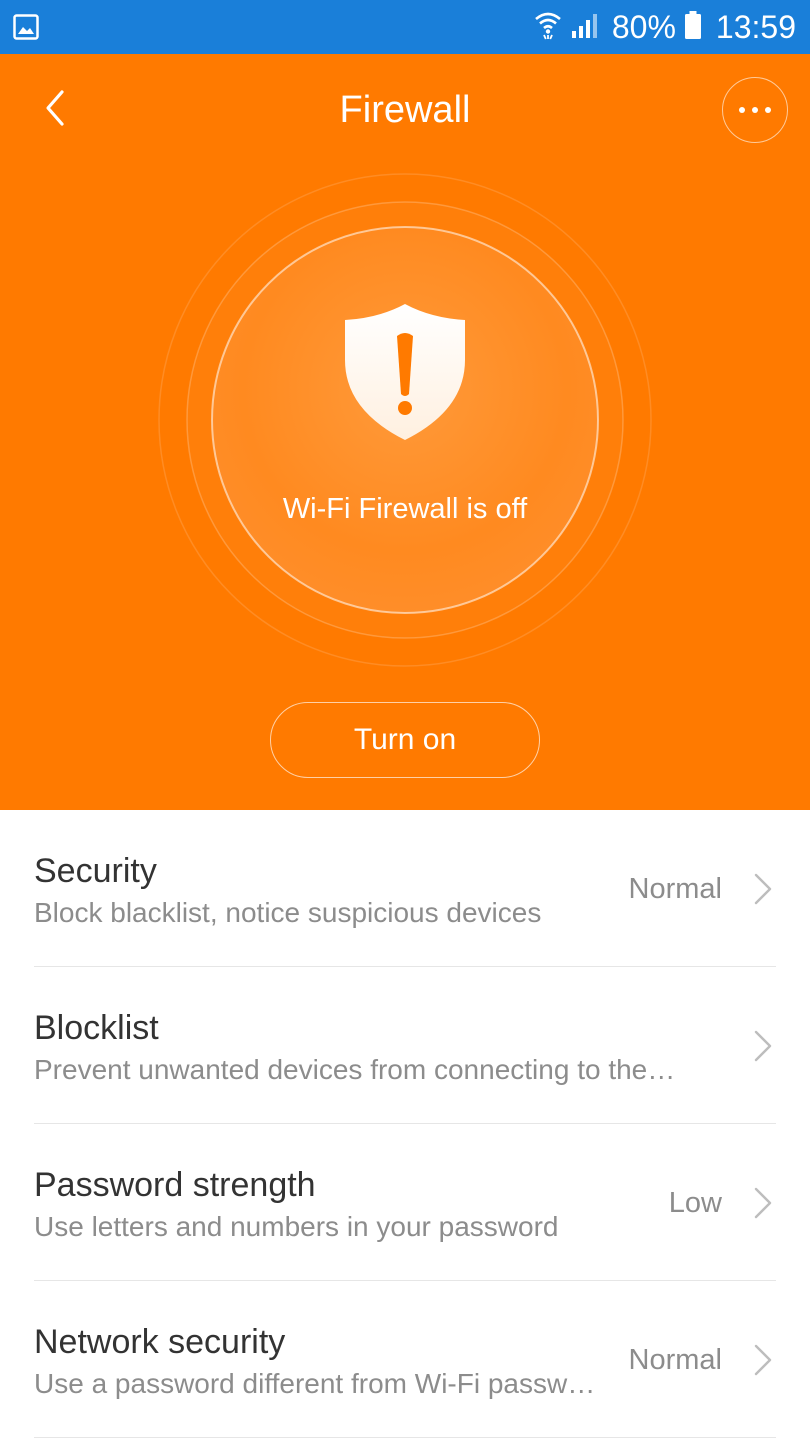 This screenshot has height=1440, width=810. What do you see at coordinates (405, 110) in the screenshot?
I see `page-title: Firewall` at bounding box center [405, 110].